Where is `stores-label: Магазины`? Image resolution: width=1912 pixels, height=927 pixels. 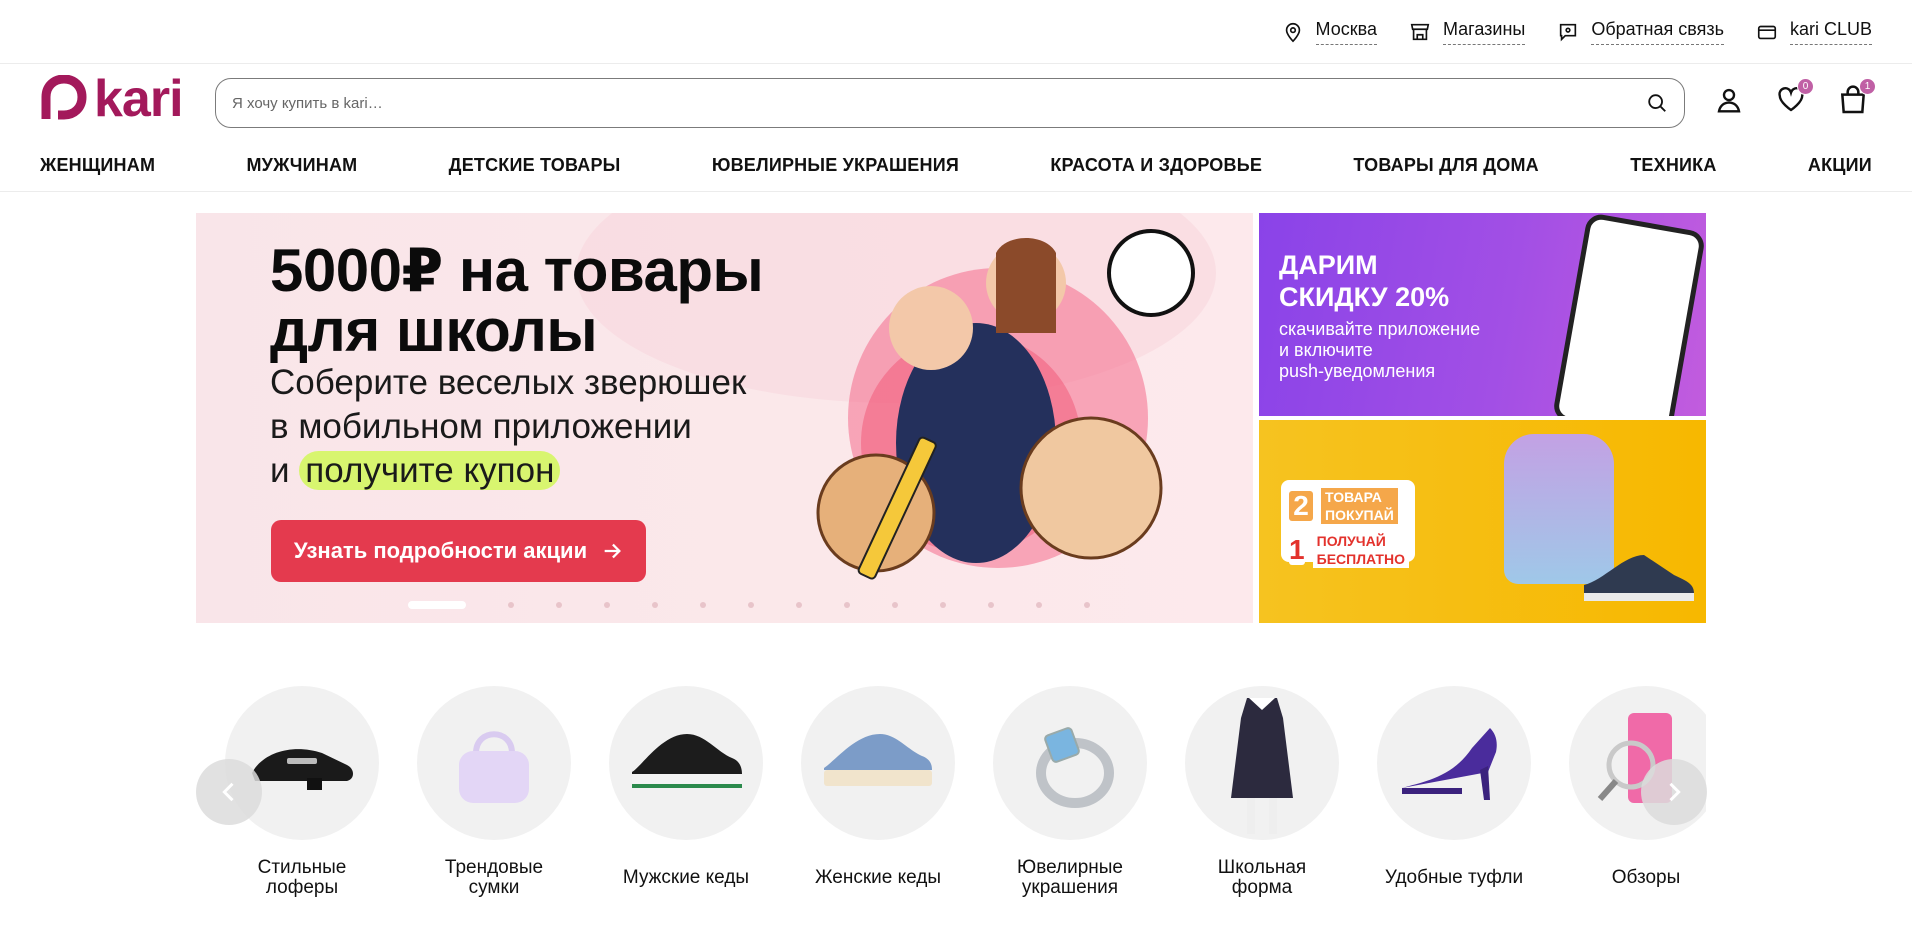 stores-label: Магазины is located at coordinates (1484, 32).